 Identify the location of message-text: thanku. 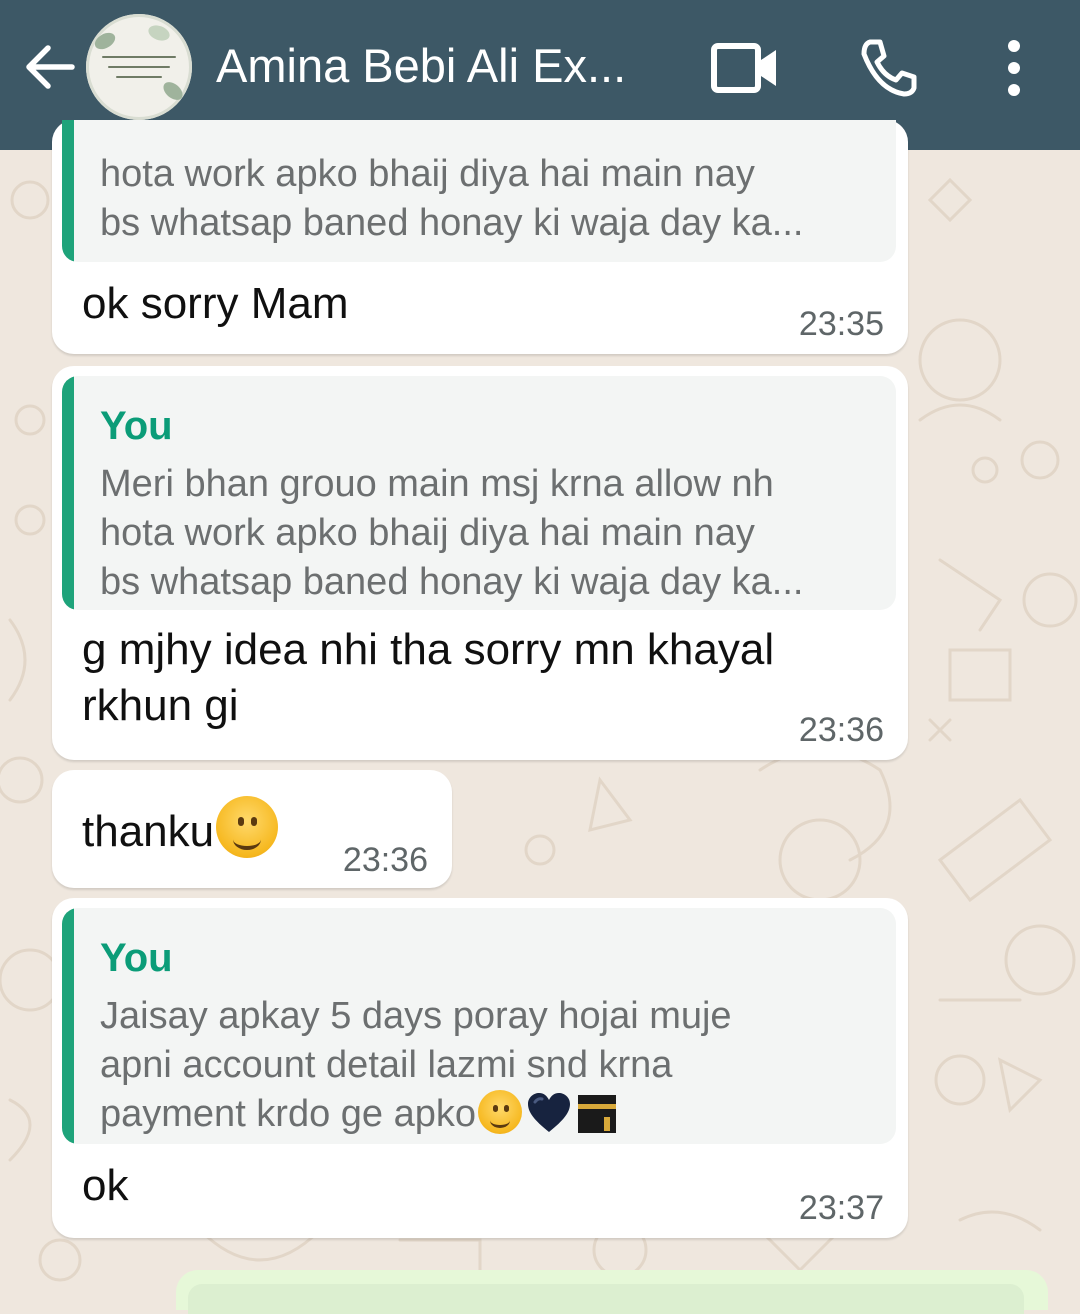
(180, 828).